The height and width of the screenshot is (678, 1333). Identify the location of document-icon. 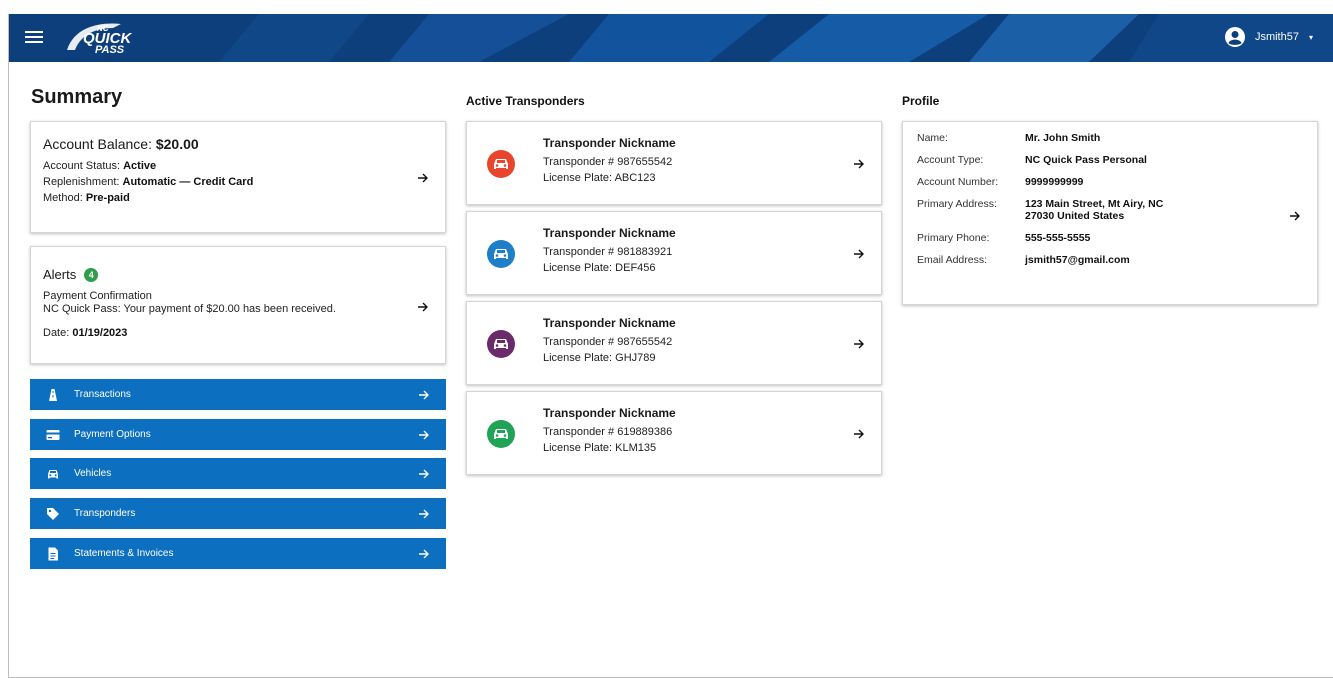
(53, 553).